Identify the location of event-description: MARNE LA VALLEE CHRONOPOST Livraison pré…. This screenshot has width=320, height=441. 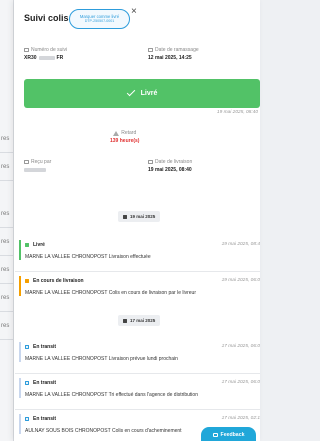
(101, 359).